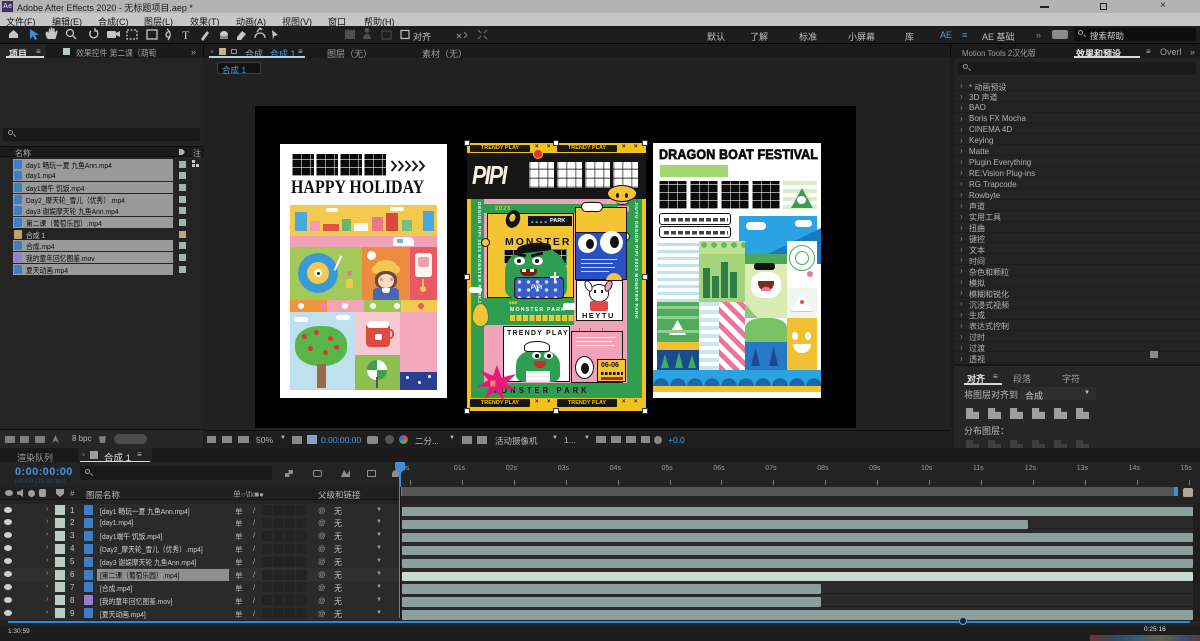 The width and height of the screenshot is (1200, 641). What do you see at coordinates (186, 35) in the screenshot?
I see `svg-text: T` at bounding box center [186, 35].